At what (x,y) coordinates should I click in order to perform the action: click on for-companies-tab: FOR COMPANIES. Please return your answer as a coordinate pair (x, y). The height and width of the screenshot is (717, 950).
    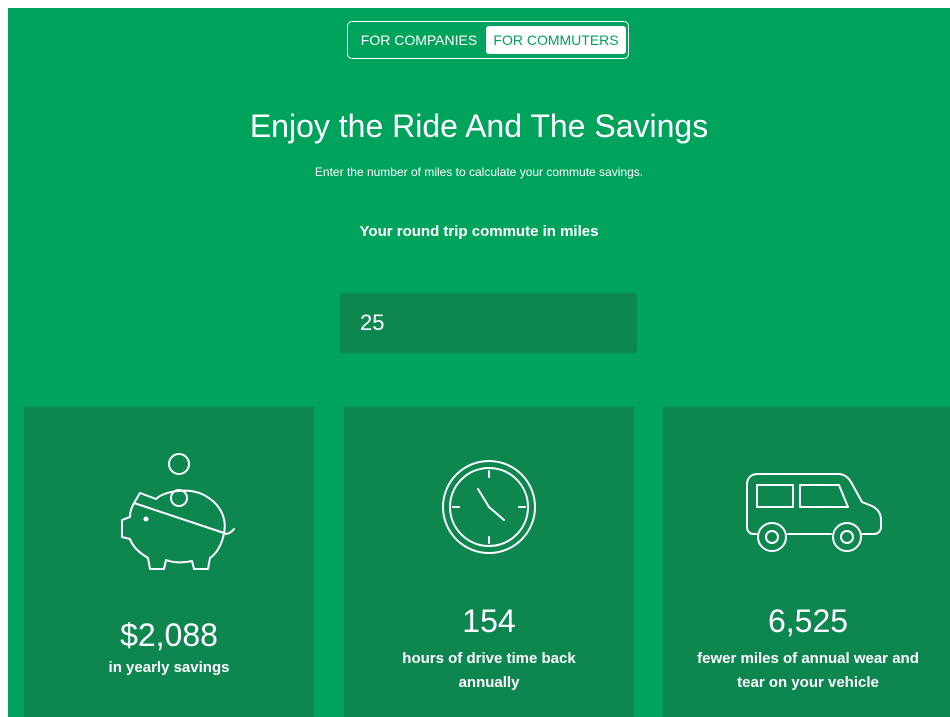
    Looking at the image, I should click on (419, 40).